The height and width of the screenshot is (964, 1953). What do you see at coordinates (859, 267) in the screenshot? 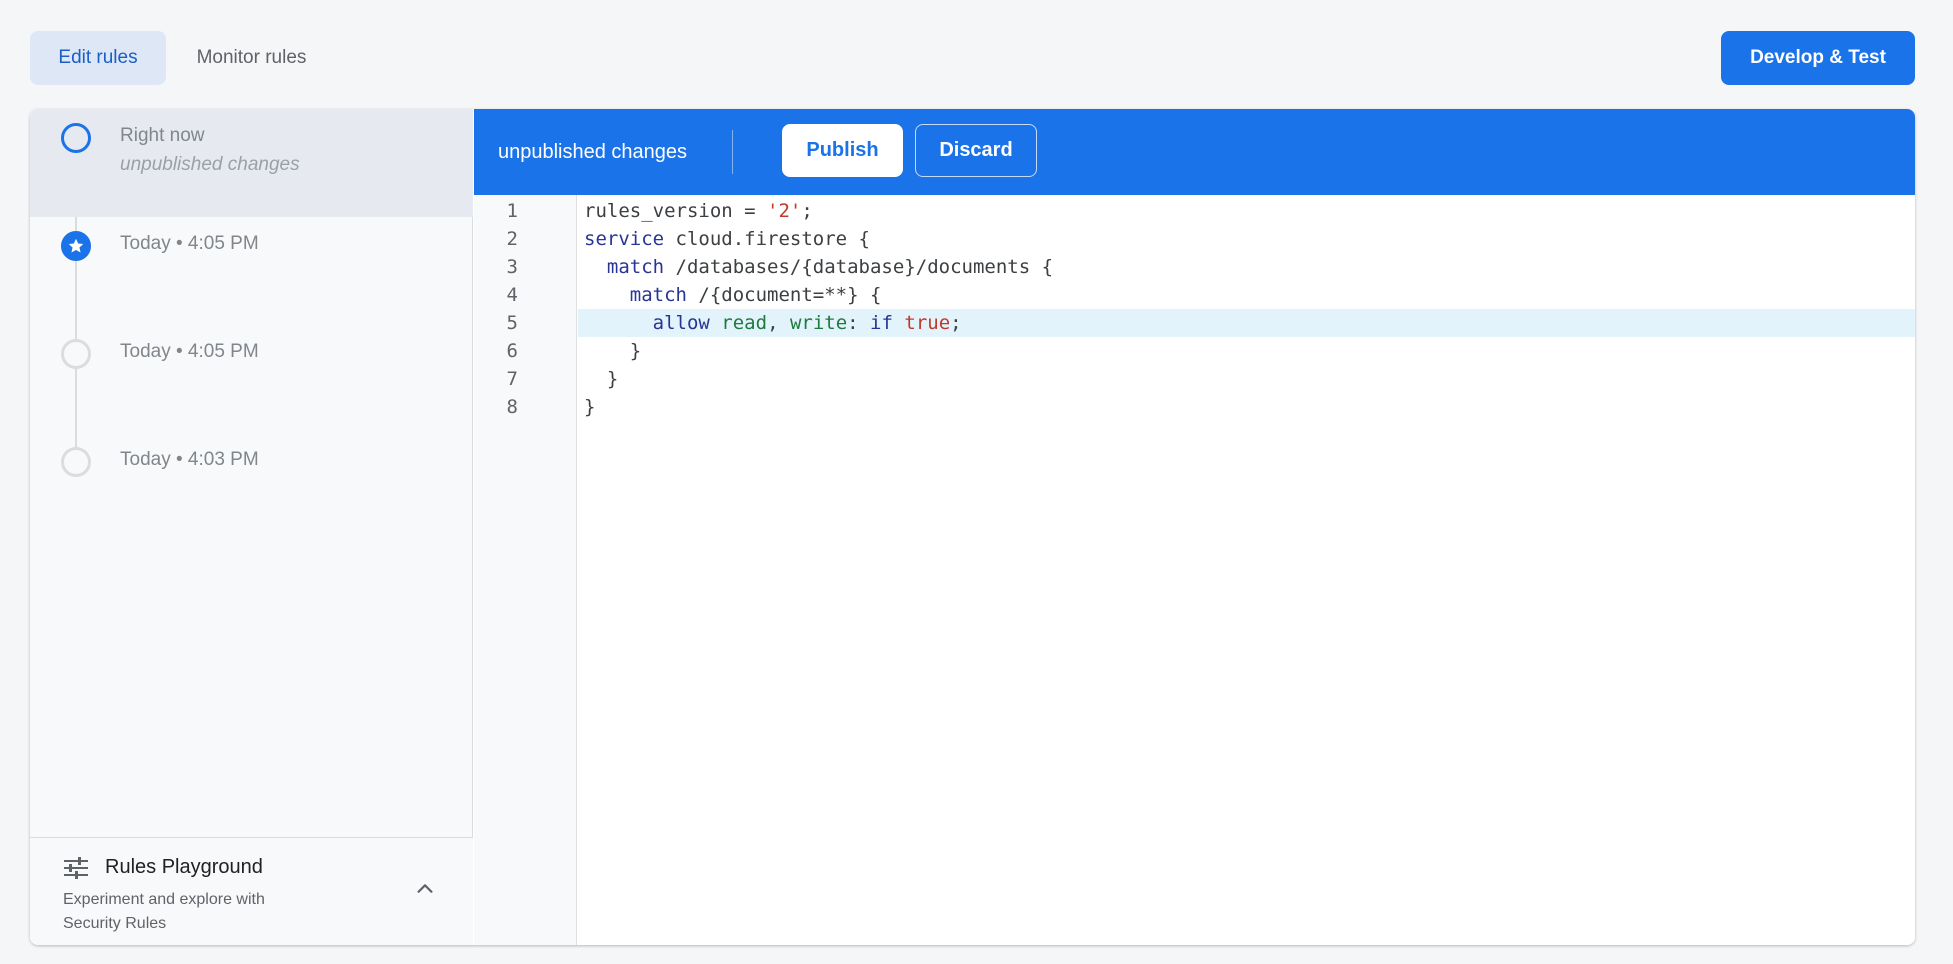
I see `code-token: /databases/{database}/documents {` at bounding box center [859, 267].